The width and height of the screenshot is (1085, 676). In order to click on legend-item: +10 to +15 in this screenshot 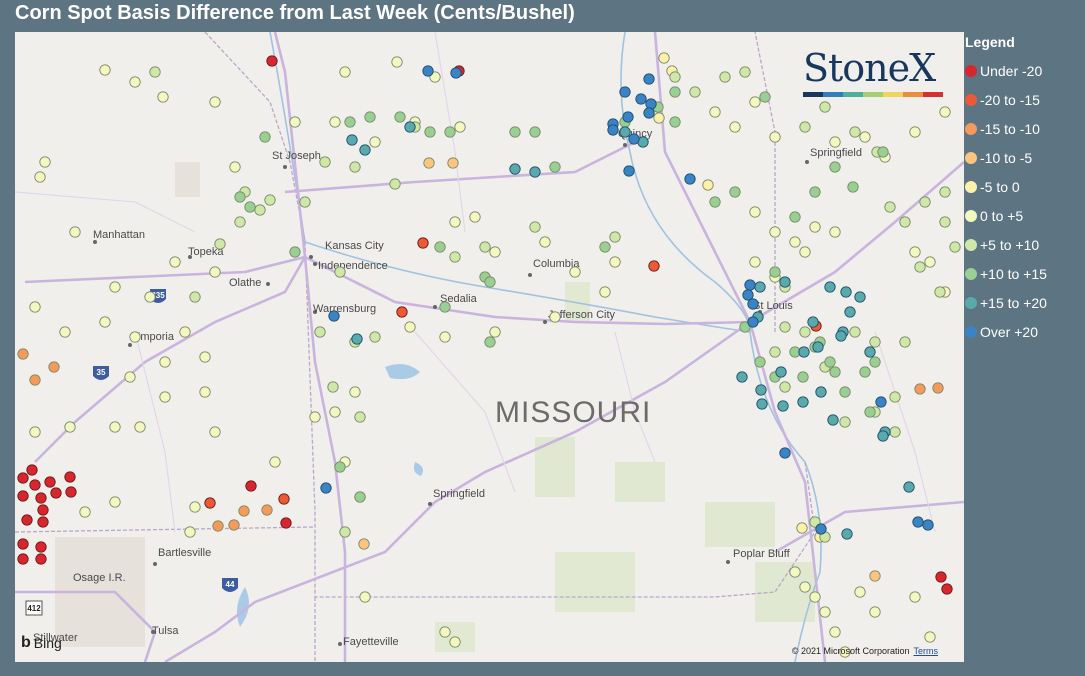, I will do `click(1025, 273)`.